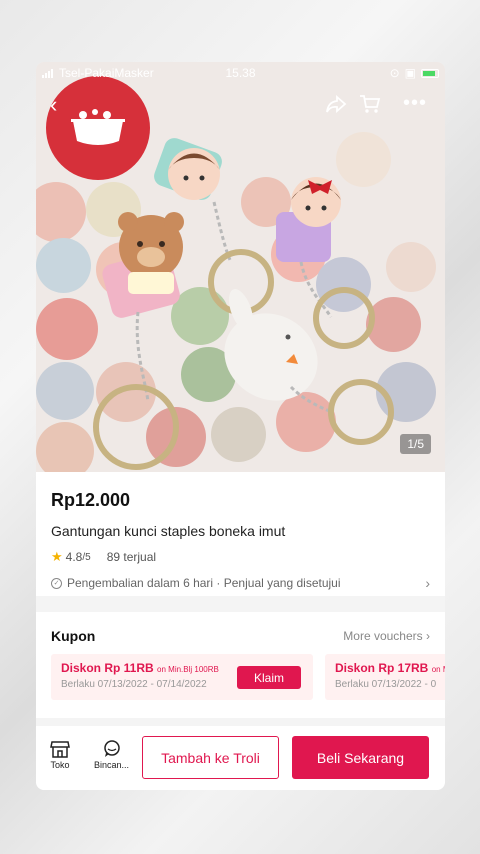 This screenshot has width=480, height=854. What do you see at coordinates (415, 444) in the screenshot?
I see `image-counter: 1/5` at bounding box center [415, 444].